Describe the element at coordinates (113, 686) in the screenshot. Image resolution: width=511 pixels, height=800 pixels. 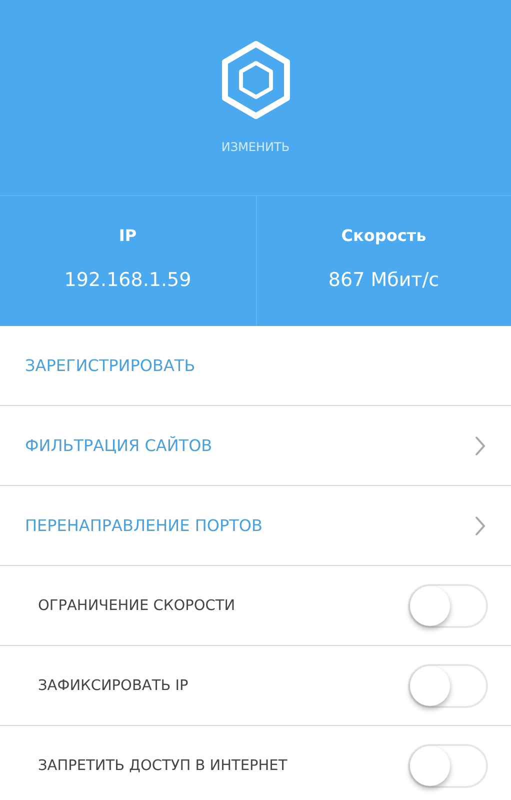
I see `setting-label: ЗАФИКСИРОВАТЬ IP` at that location.